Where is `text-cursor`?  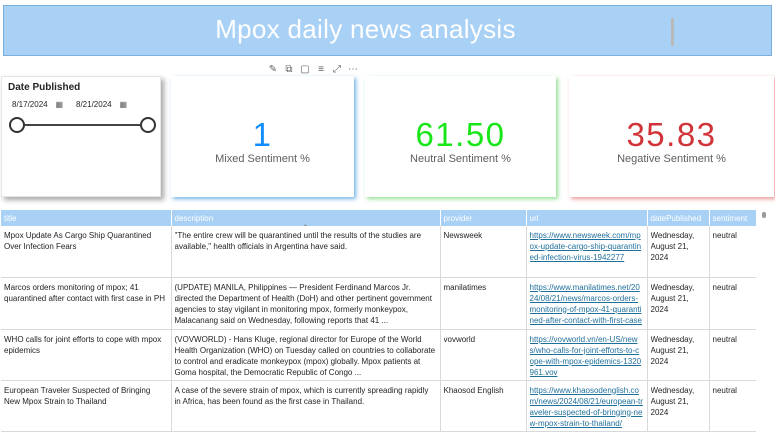
text-cursor is located at coordinates (672, 32).